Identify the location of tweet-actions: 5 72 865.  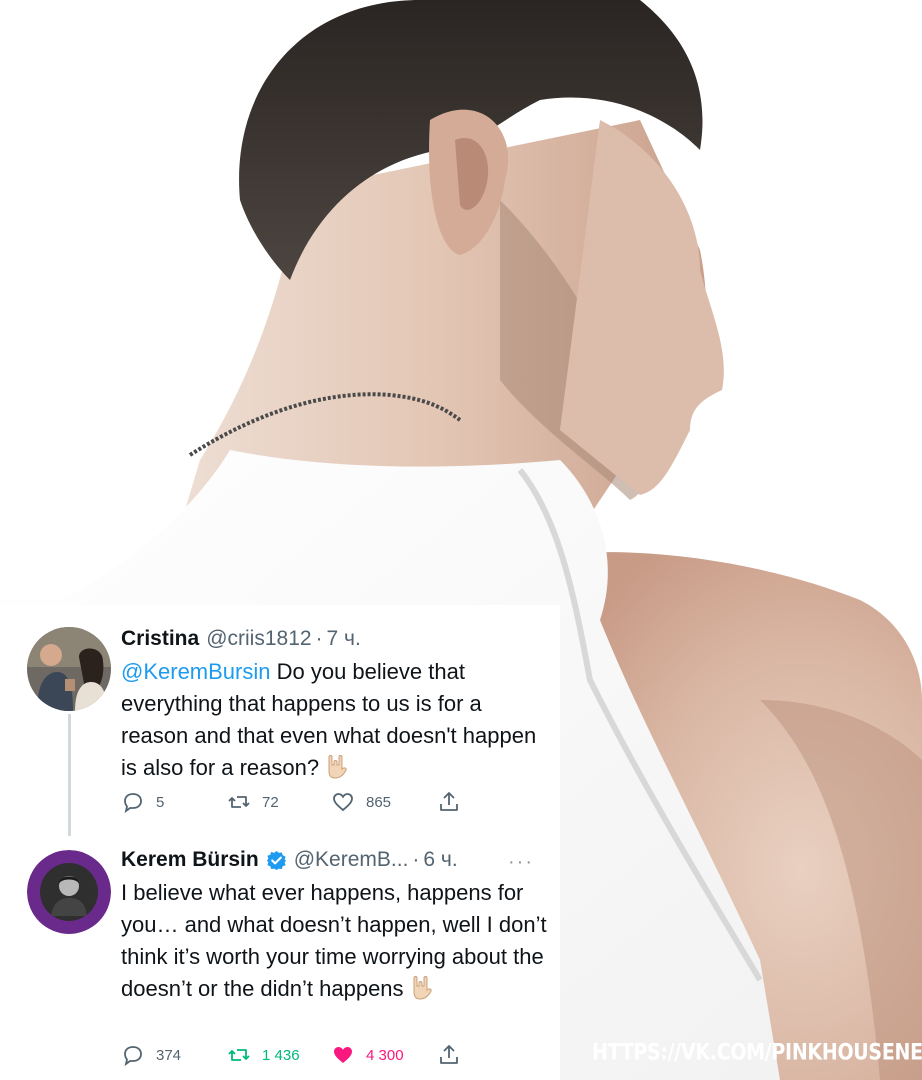
(331, 803).